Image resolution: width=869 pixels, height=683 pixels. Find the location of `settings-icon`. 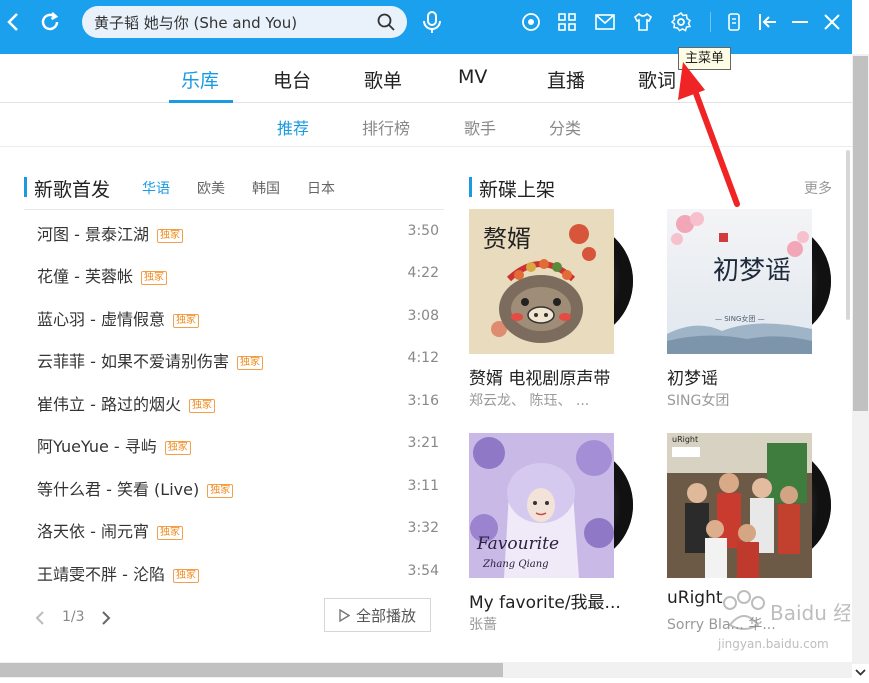

settings-icon is located at coordinates (681, 22).